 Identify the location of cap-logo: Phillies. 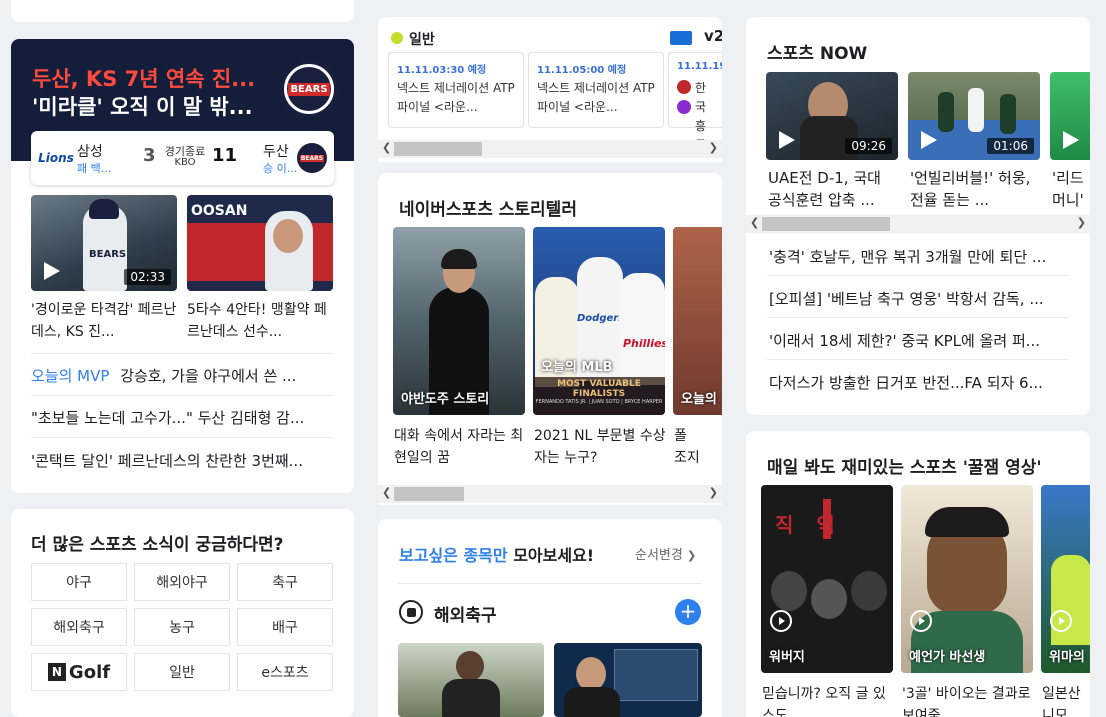
(644, 343).